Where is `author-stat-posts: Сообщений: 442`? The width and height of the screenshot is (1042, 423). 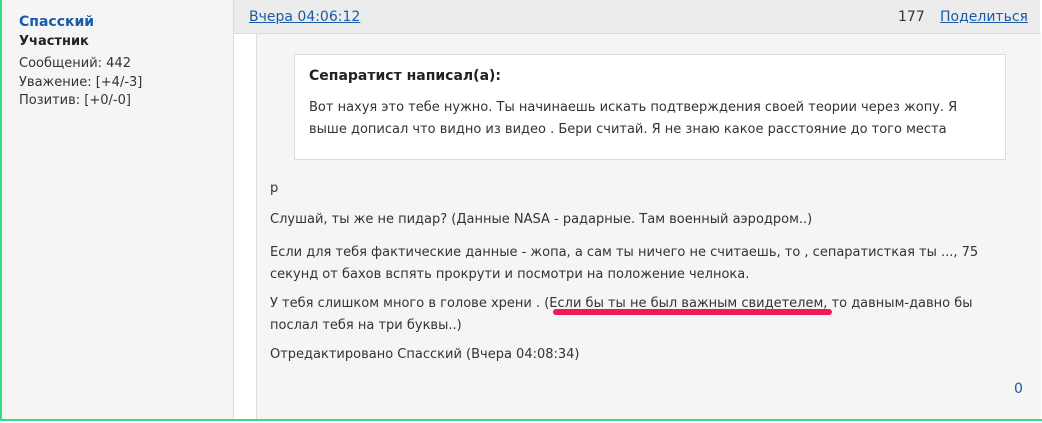
author-stat-posts: Сообщений: 442 is located at coordinates (75, 63).